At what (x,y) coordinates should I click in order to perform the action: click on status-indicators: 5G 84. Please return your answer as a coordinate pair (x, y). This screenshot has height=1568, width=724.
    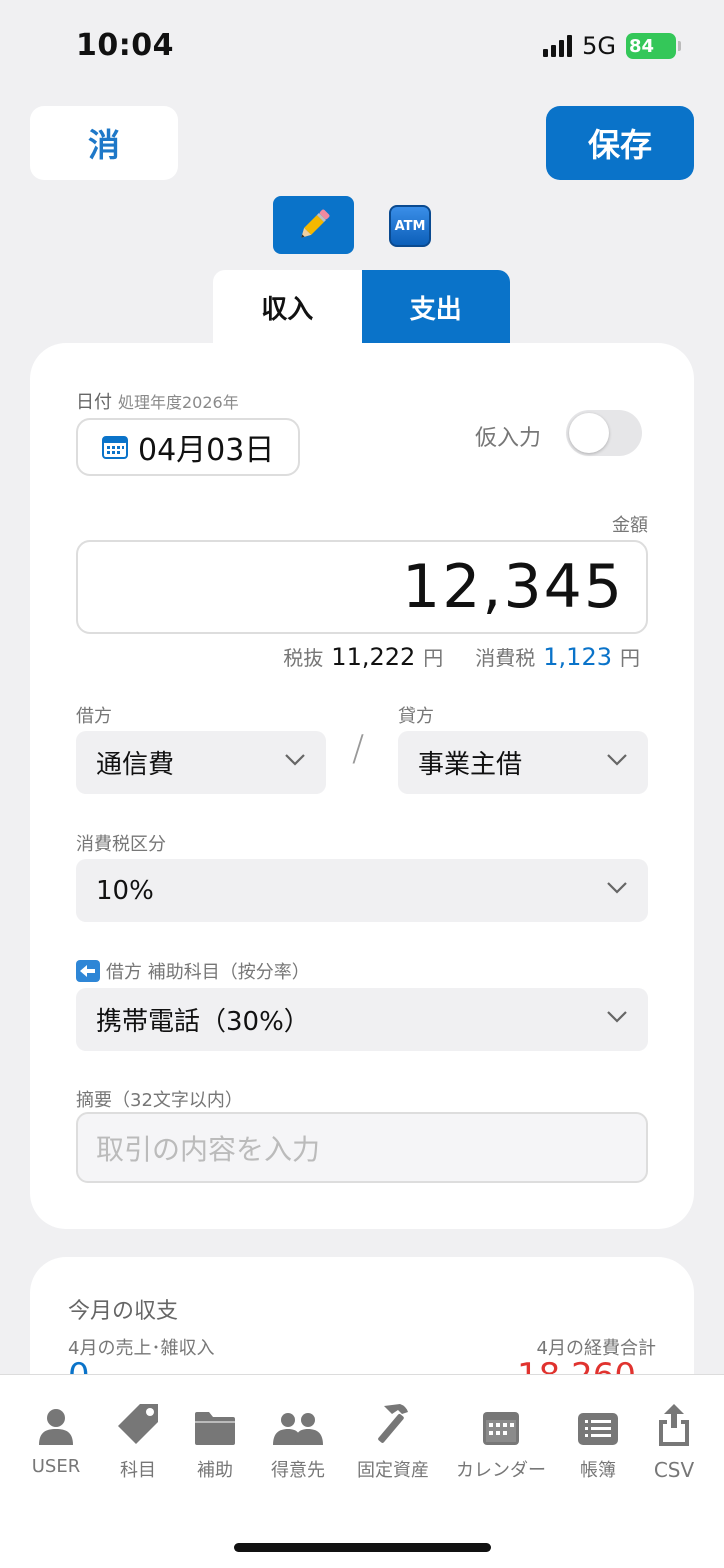
    Looking at the image, I should click on (612, 46).